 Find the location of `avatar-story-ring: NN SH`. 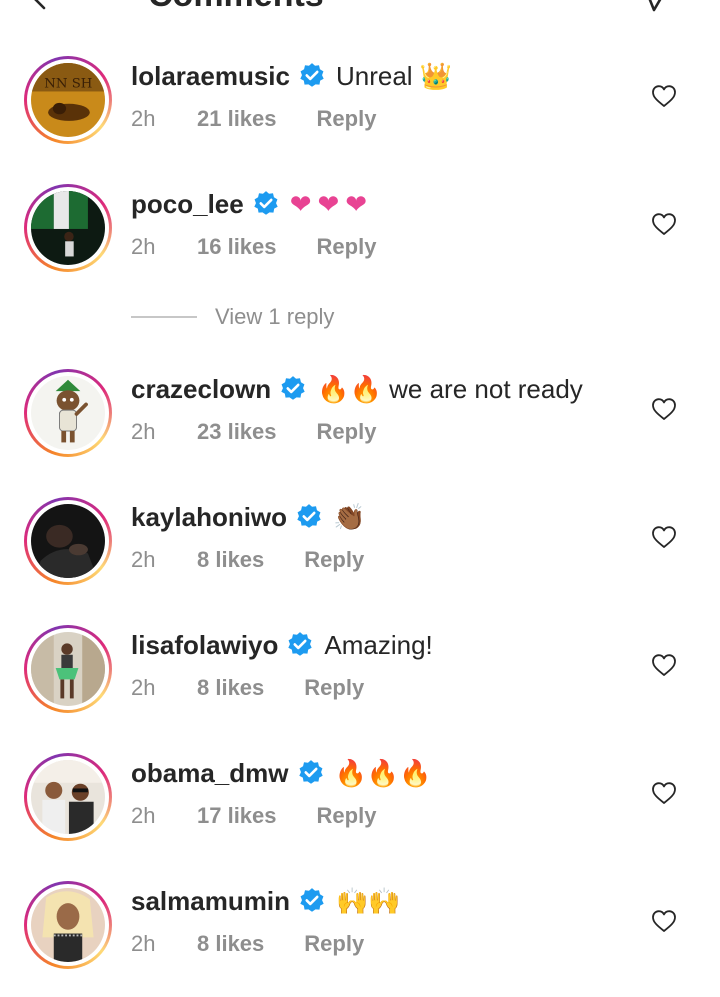

avatar-story-ring: NN SH is located at coordinates (68, 100).